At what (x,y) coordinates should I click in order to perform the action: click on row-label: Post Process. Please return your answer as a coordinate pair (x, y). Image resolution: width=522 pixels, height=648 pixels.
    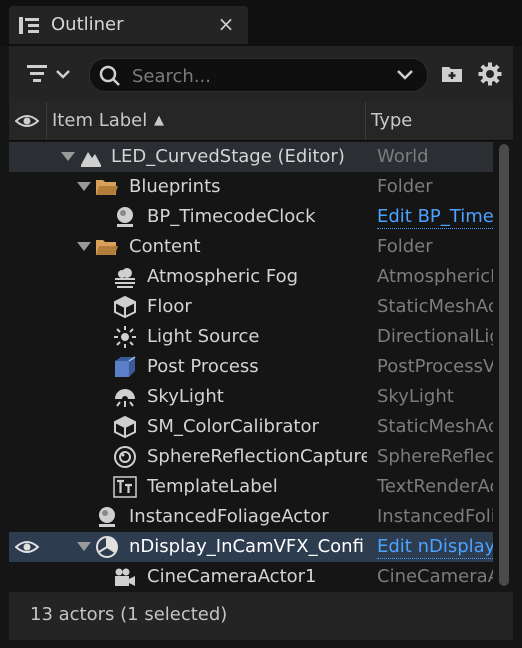
    Looking at the image, I should click on (203, 366).